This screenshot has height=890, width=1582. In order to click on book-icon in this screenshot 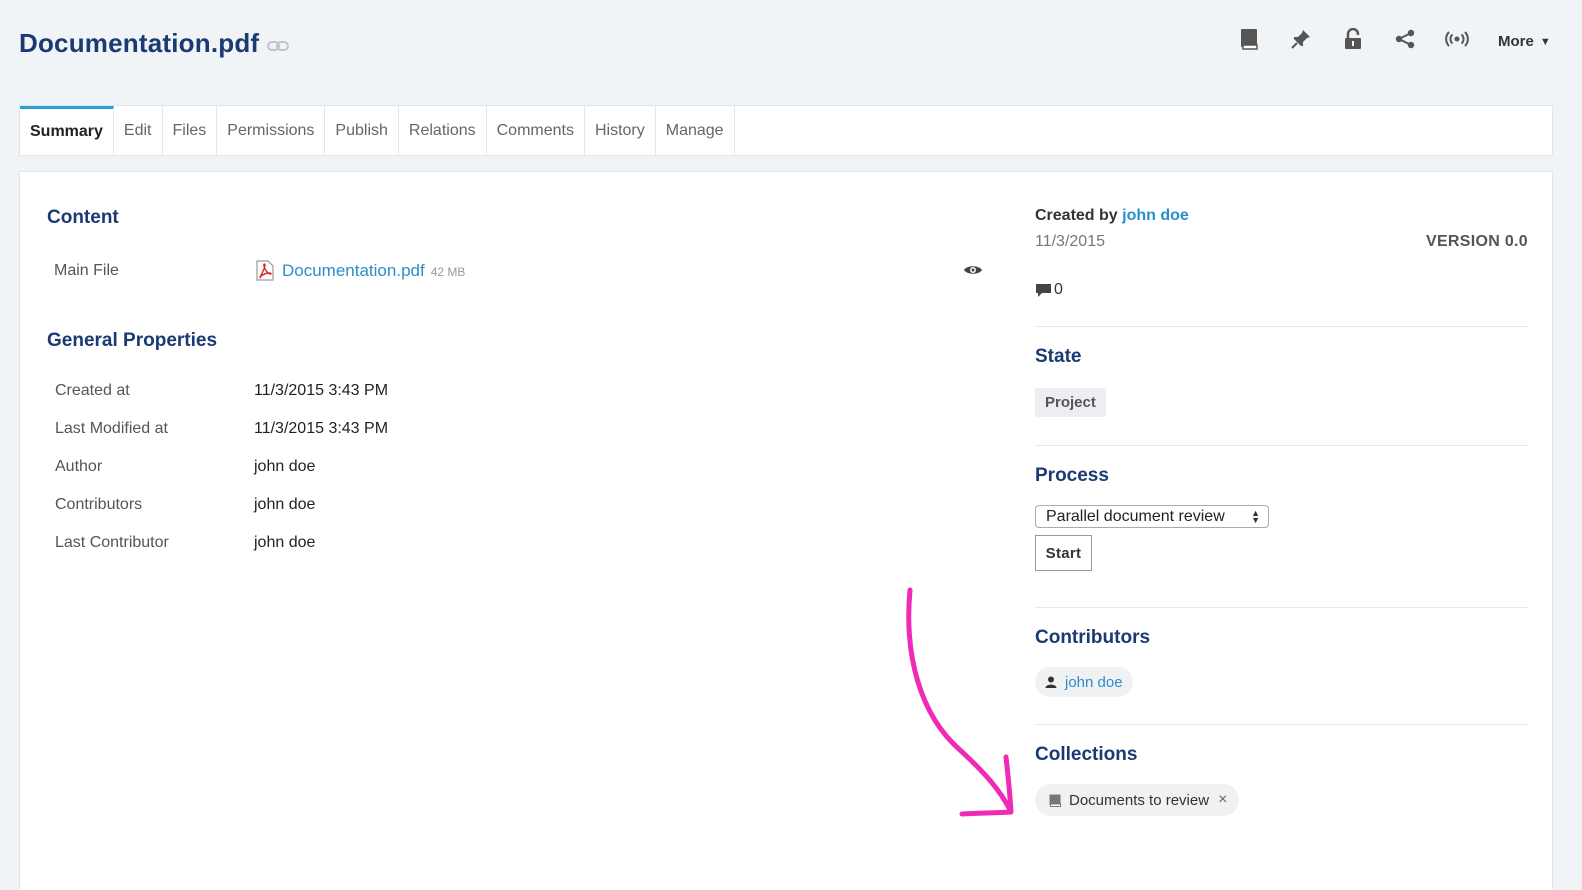, I will do `click(1249, 41)`.